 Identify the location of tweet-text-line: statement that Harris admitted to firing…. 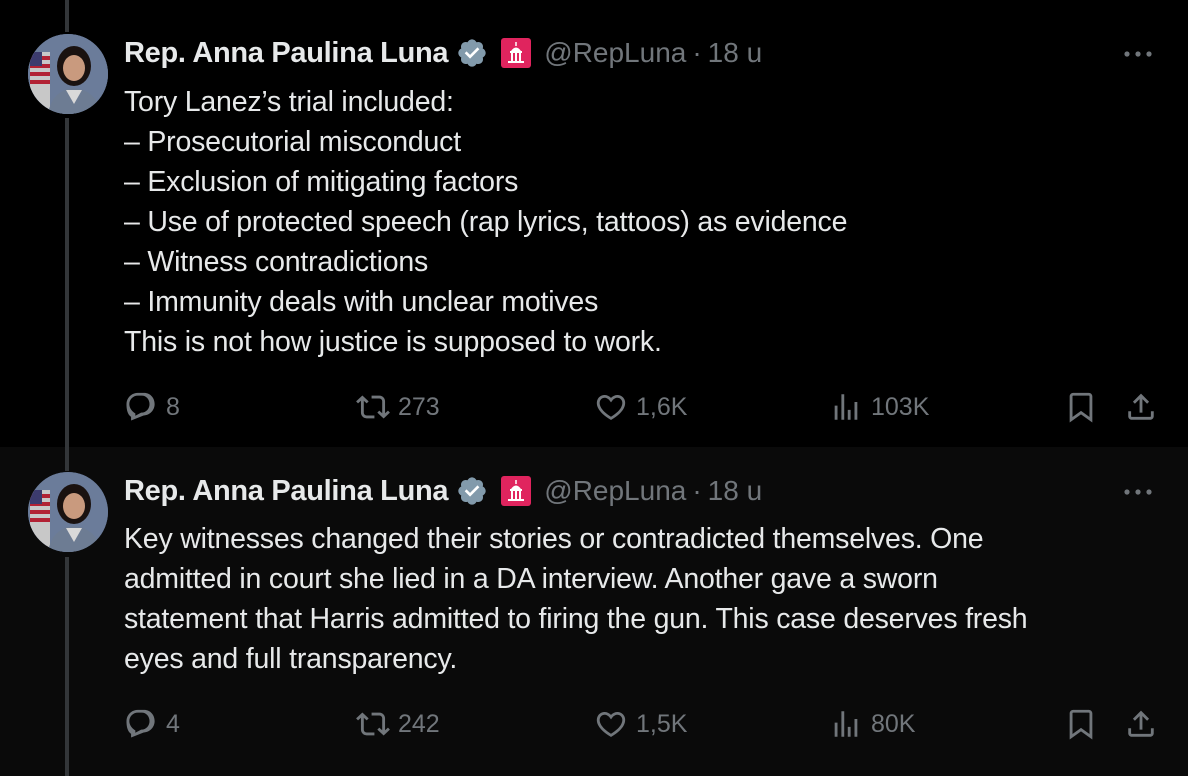
(576, 619).